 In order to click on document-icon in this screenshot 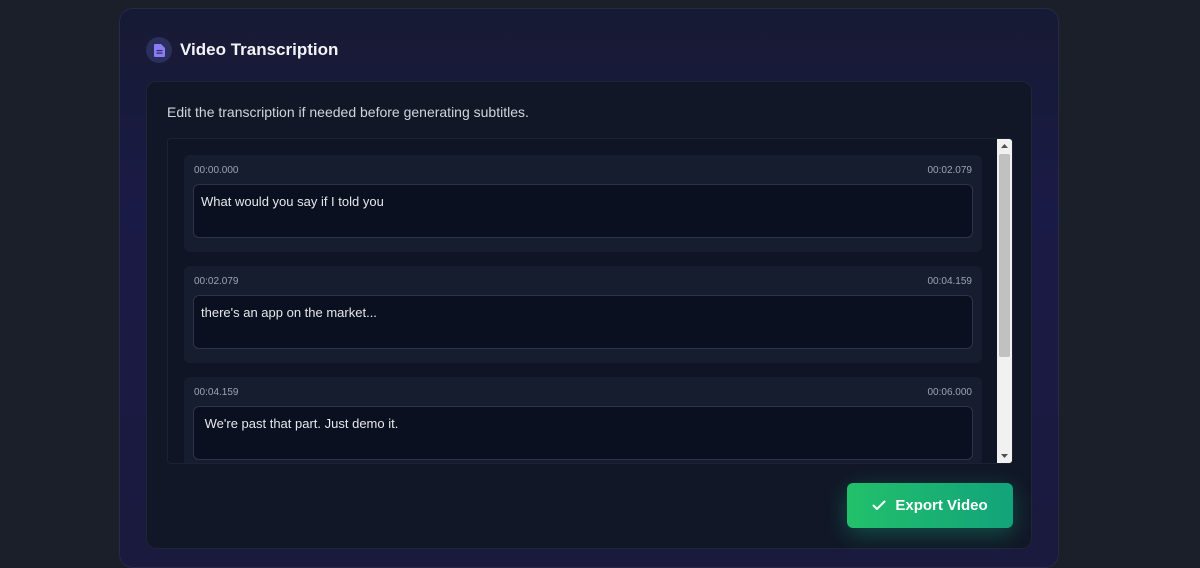, I will do `click(159, 50)`.